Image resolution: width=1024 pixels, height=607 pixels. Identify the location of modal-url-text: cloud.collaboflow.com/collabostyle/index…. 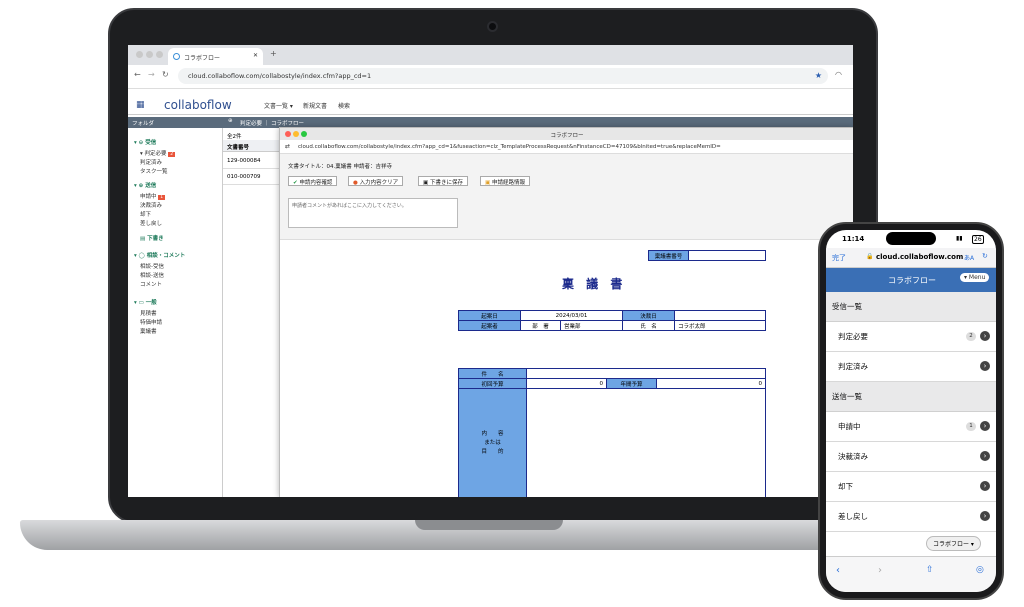
(509, 147).